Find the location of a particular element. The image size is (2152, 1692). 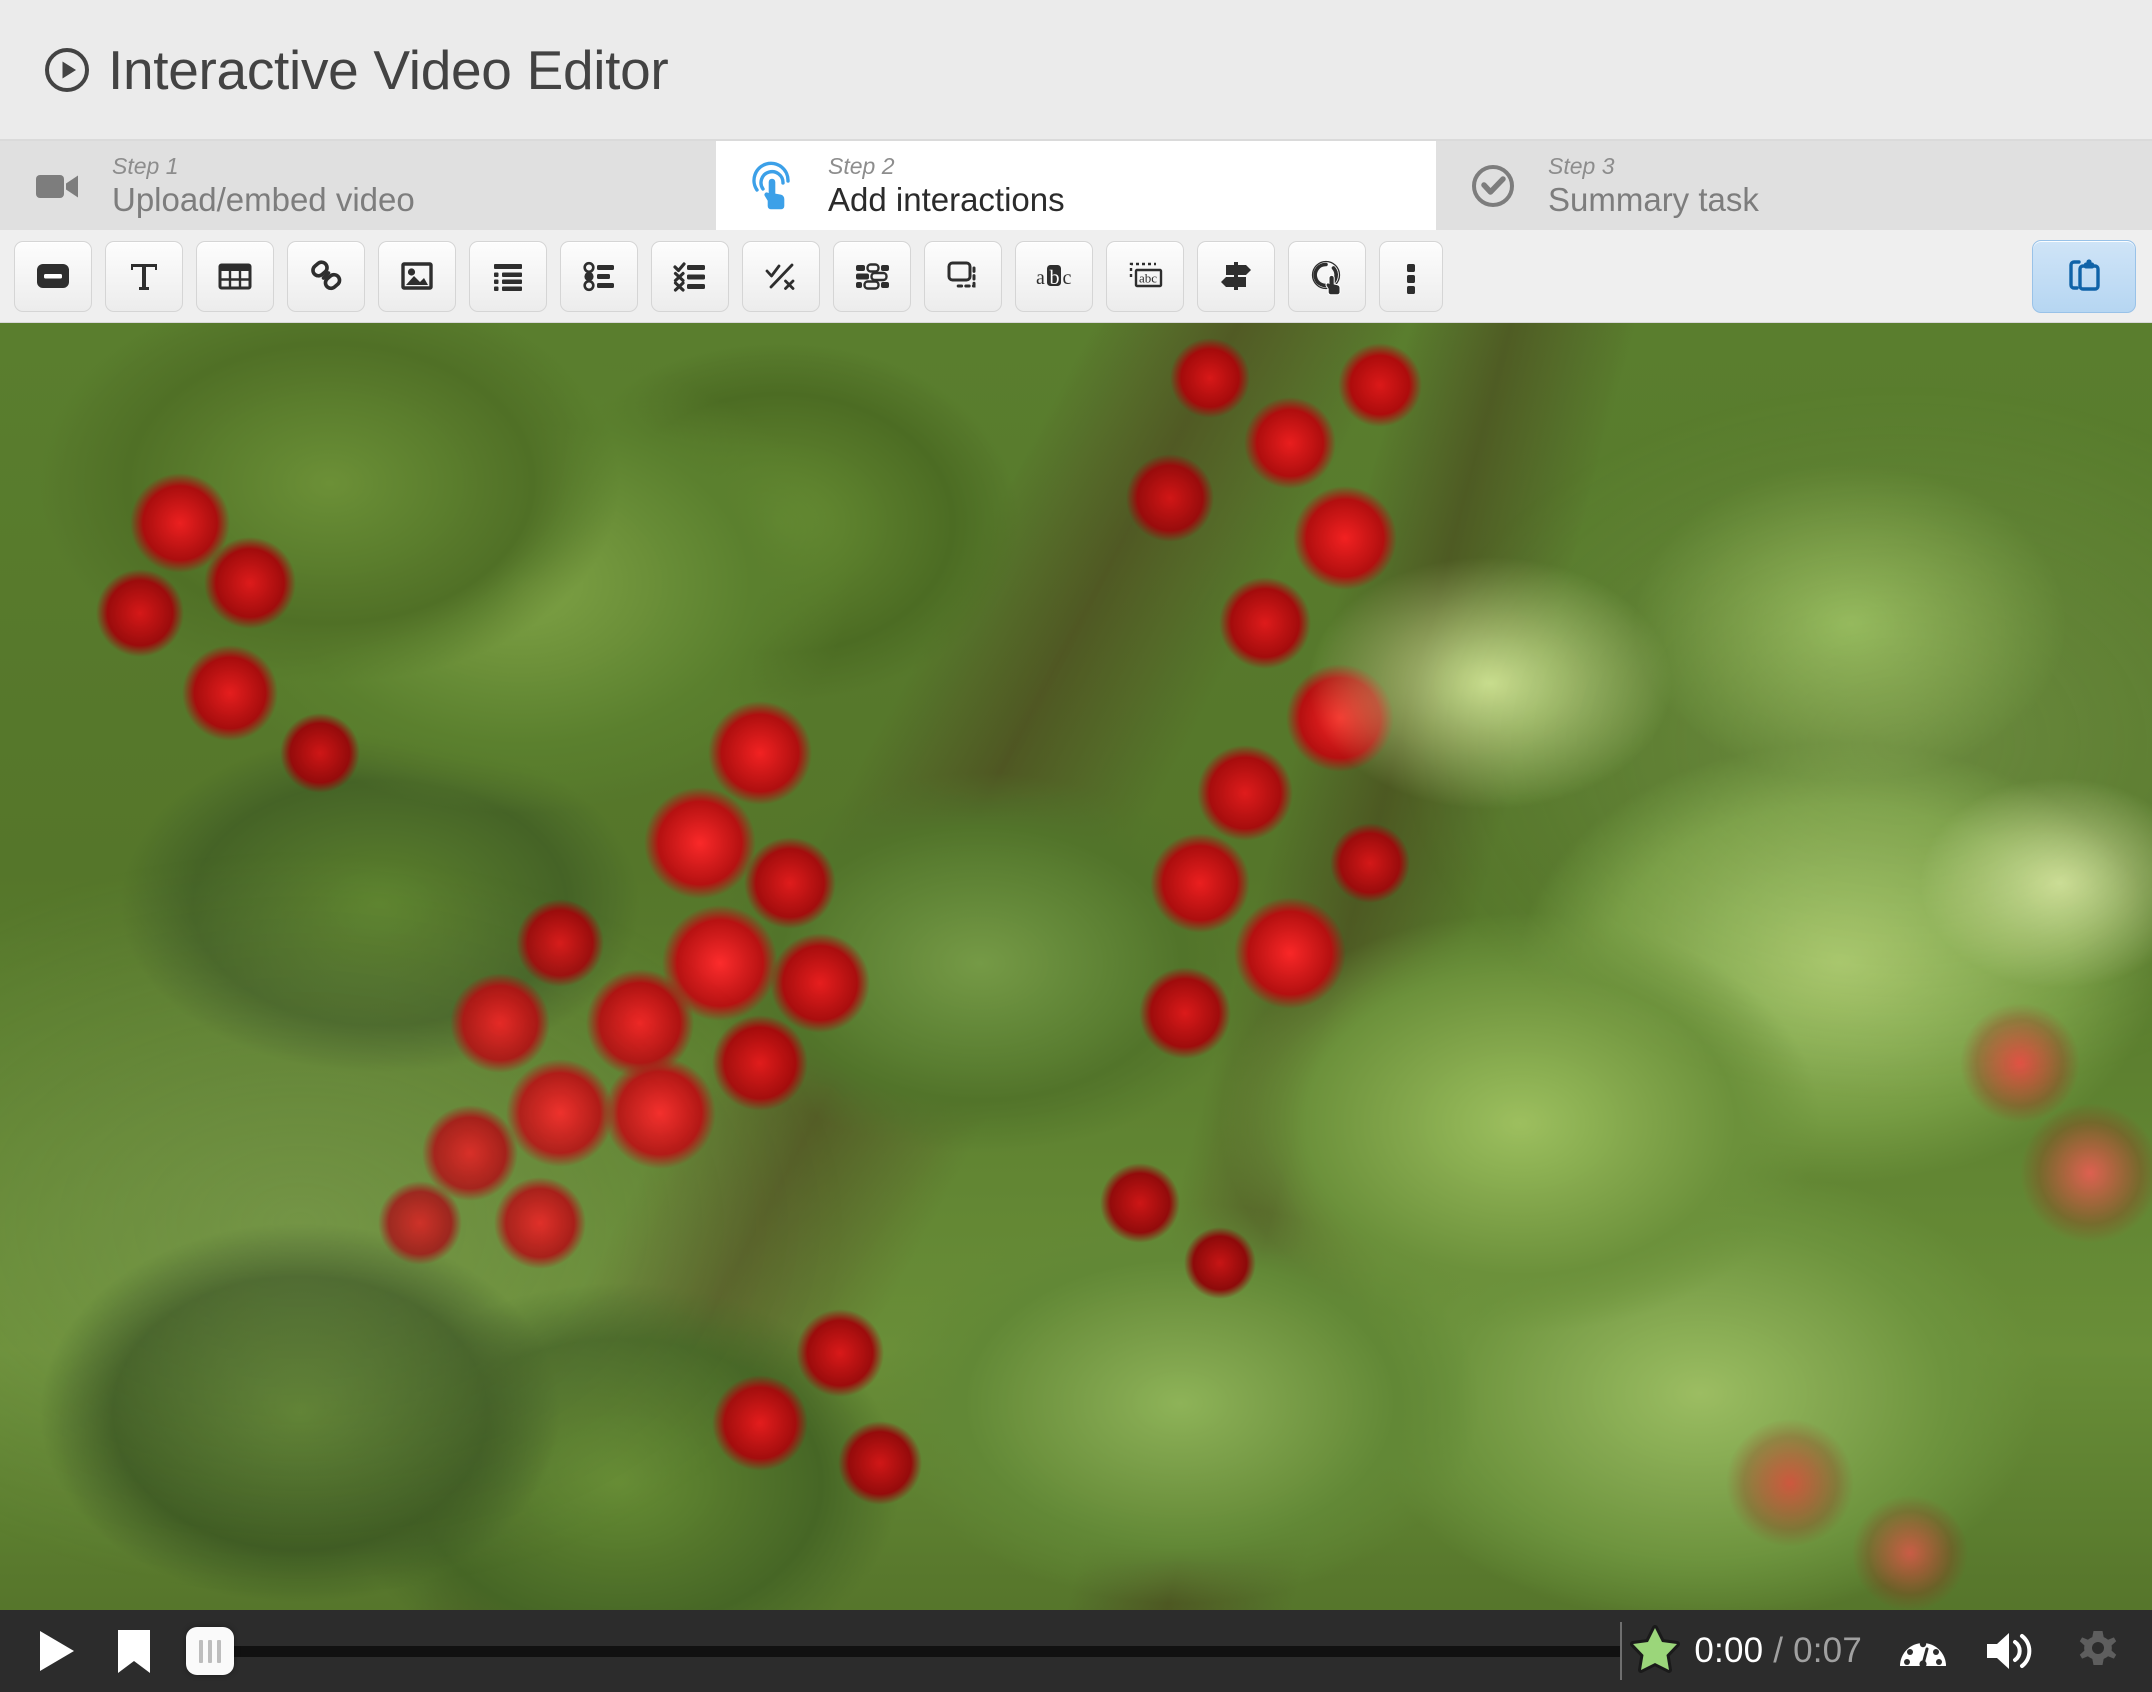

seek-handle-icon is located at coordinates (210, 1651).